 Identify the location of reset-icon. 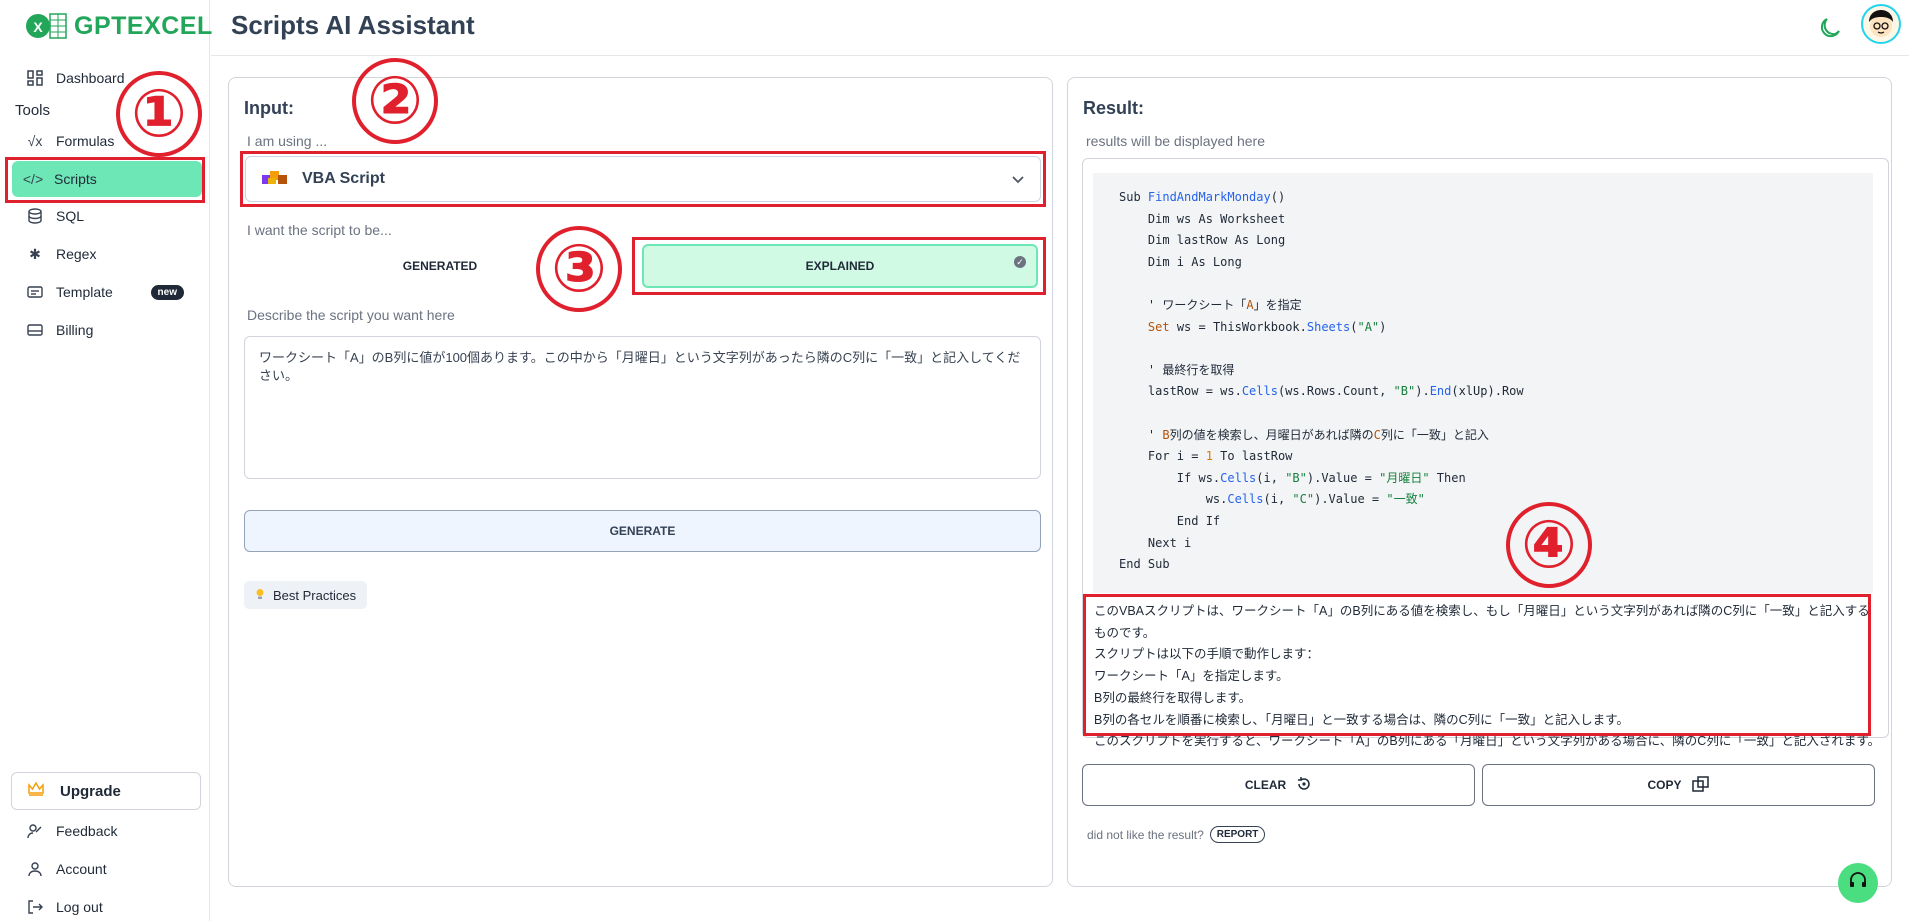
(1304, 785).